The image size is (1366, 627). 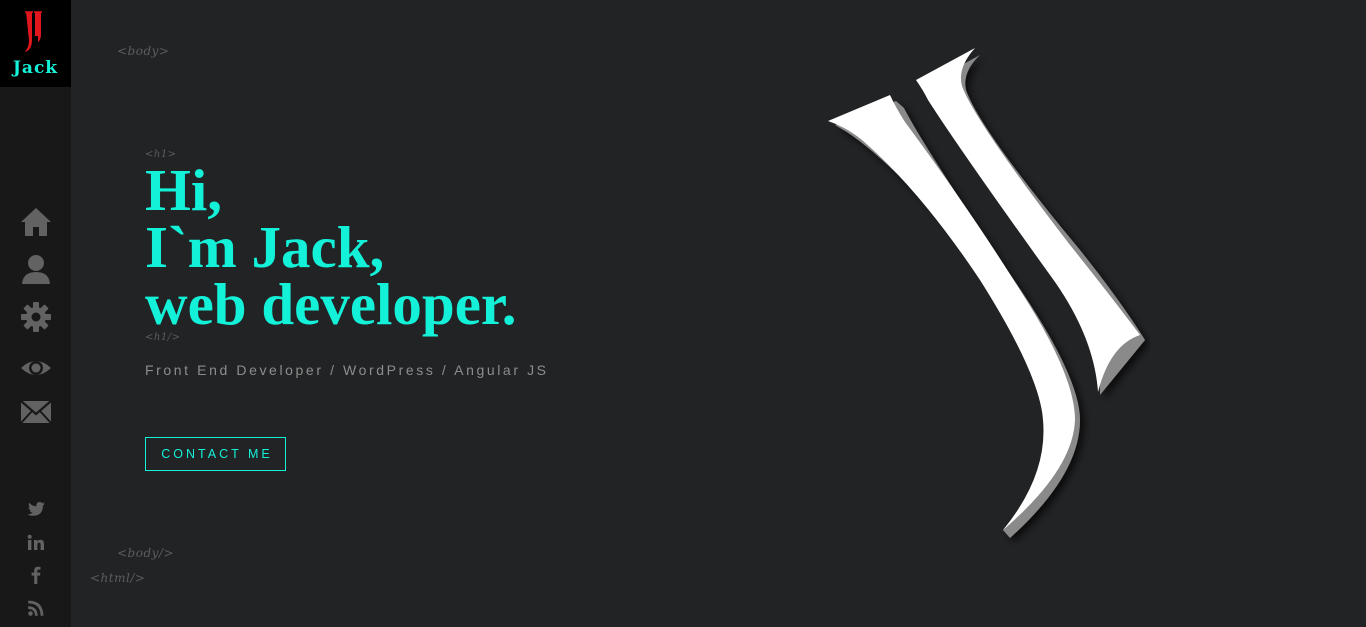 What do you see at coordinates (215, 454) in the screenshot?
I see `contact-me-button: CONTACT ME` at bounding box center [215, 454].